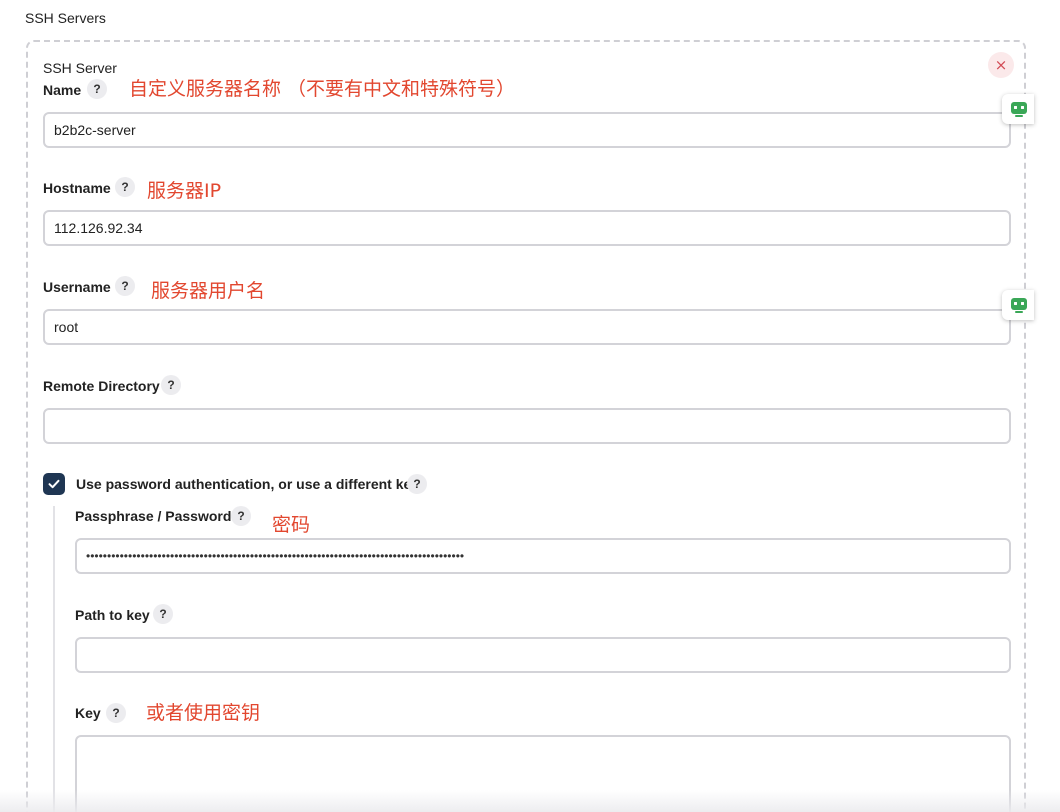 The width and height of the screenshot is (1060, 812). What do you see at coordinates (322, 89) in the screenshot?
I see `name-annotation: 自定义服务器名称 （不要有中文和特殊符号）` at bounding box center [322, 89].